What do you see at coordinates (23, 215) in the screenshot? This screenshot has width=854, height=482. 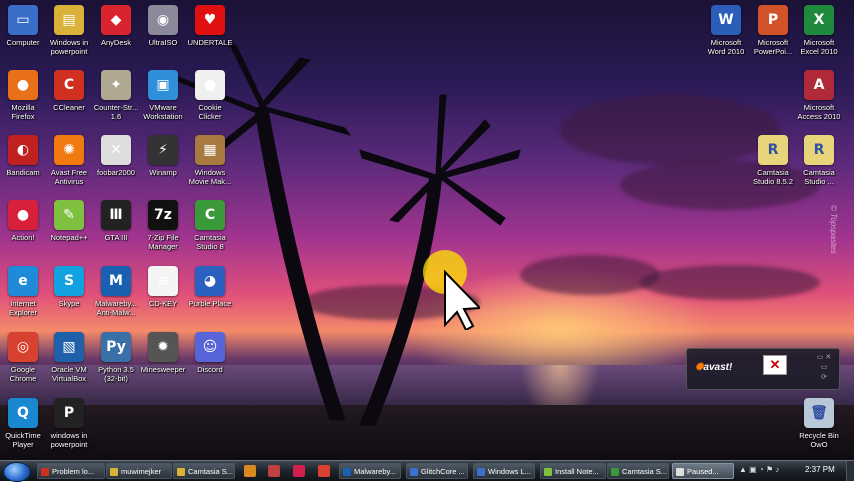 I see `action-icon: ●` at bounding box center [23, 215].